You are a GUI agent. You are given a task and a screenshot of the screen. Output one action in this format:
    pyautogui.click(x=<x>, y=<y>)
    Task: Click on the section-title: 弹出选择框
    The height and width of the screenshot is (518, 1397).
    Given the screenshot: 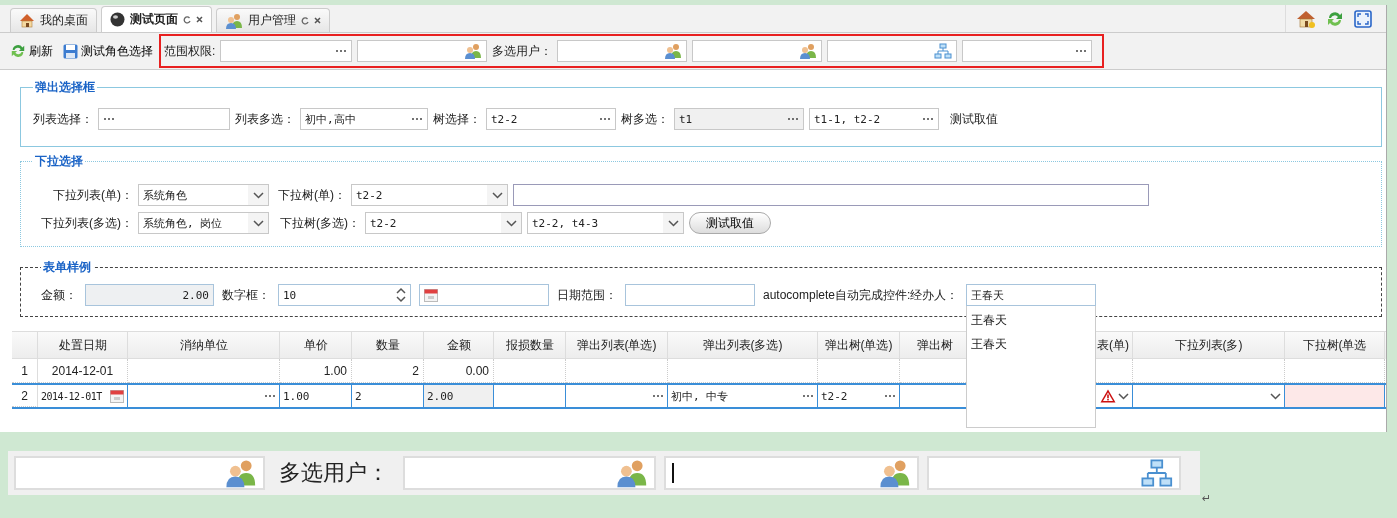 What is the action you would take?
    pyautogui.click(x=65, y=87)
    